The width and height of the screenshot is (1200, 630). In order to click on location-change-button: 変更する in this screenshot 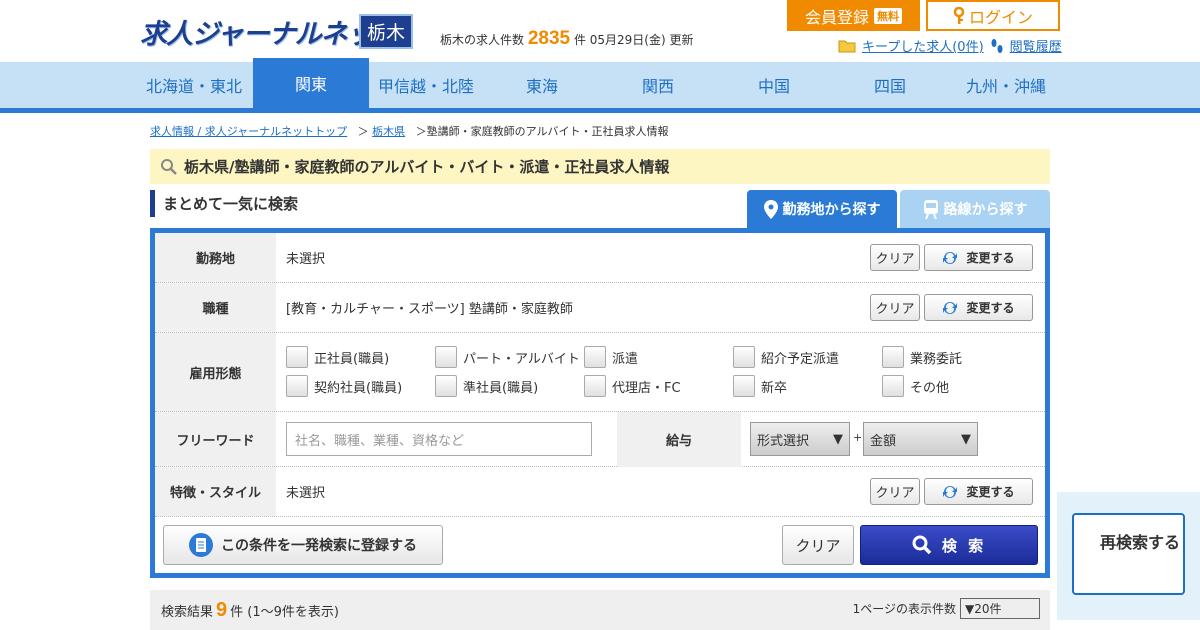, I will do `click(978, 257)`.